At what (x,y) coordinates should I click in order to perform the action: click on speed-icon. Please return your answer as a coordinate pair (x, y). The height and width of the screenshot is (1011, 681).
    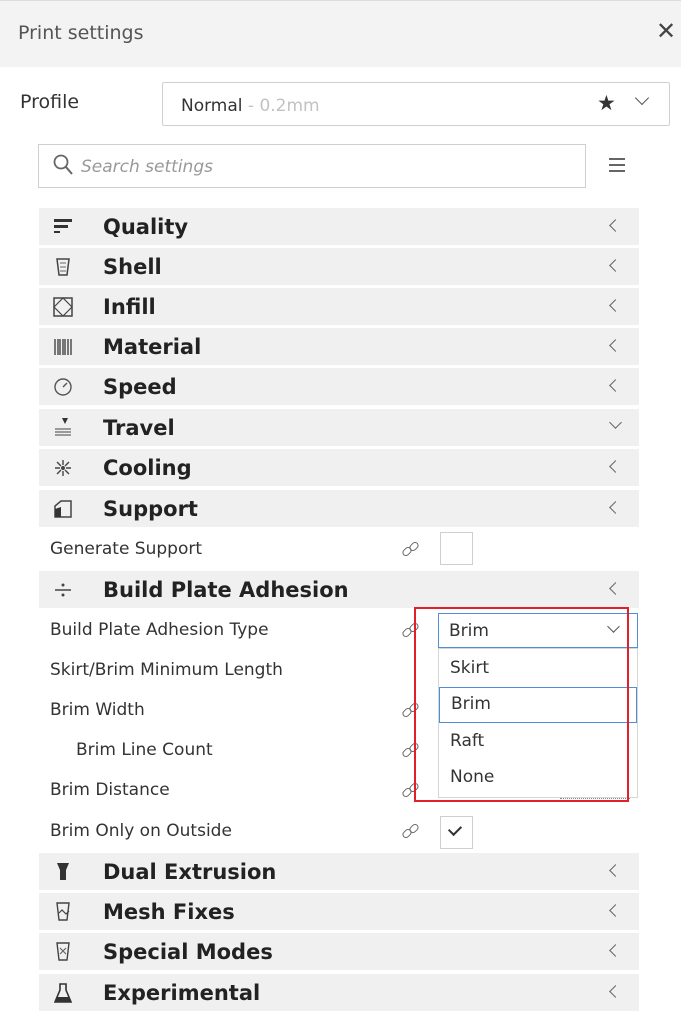
    Looking at the image, I should click on (63, 387).